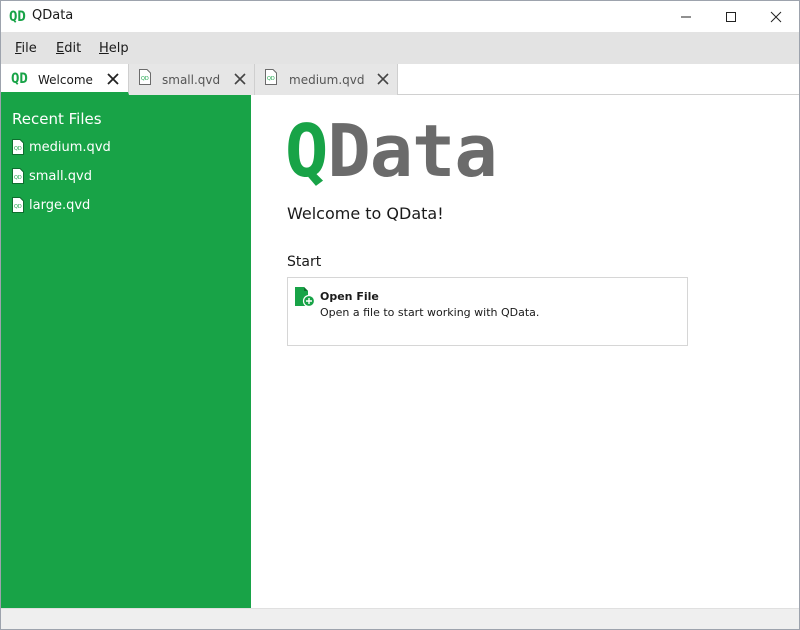 Image resolution: width=800 pixels, height=630 pixels. Describe the element at coordinates (60, 176) in the screenshot. I see `recent-file-label: small.qvd` at that location.